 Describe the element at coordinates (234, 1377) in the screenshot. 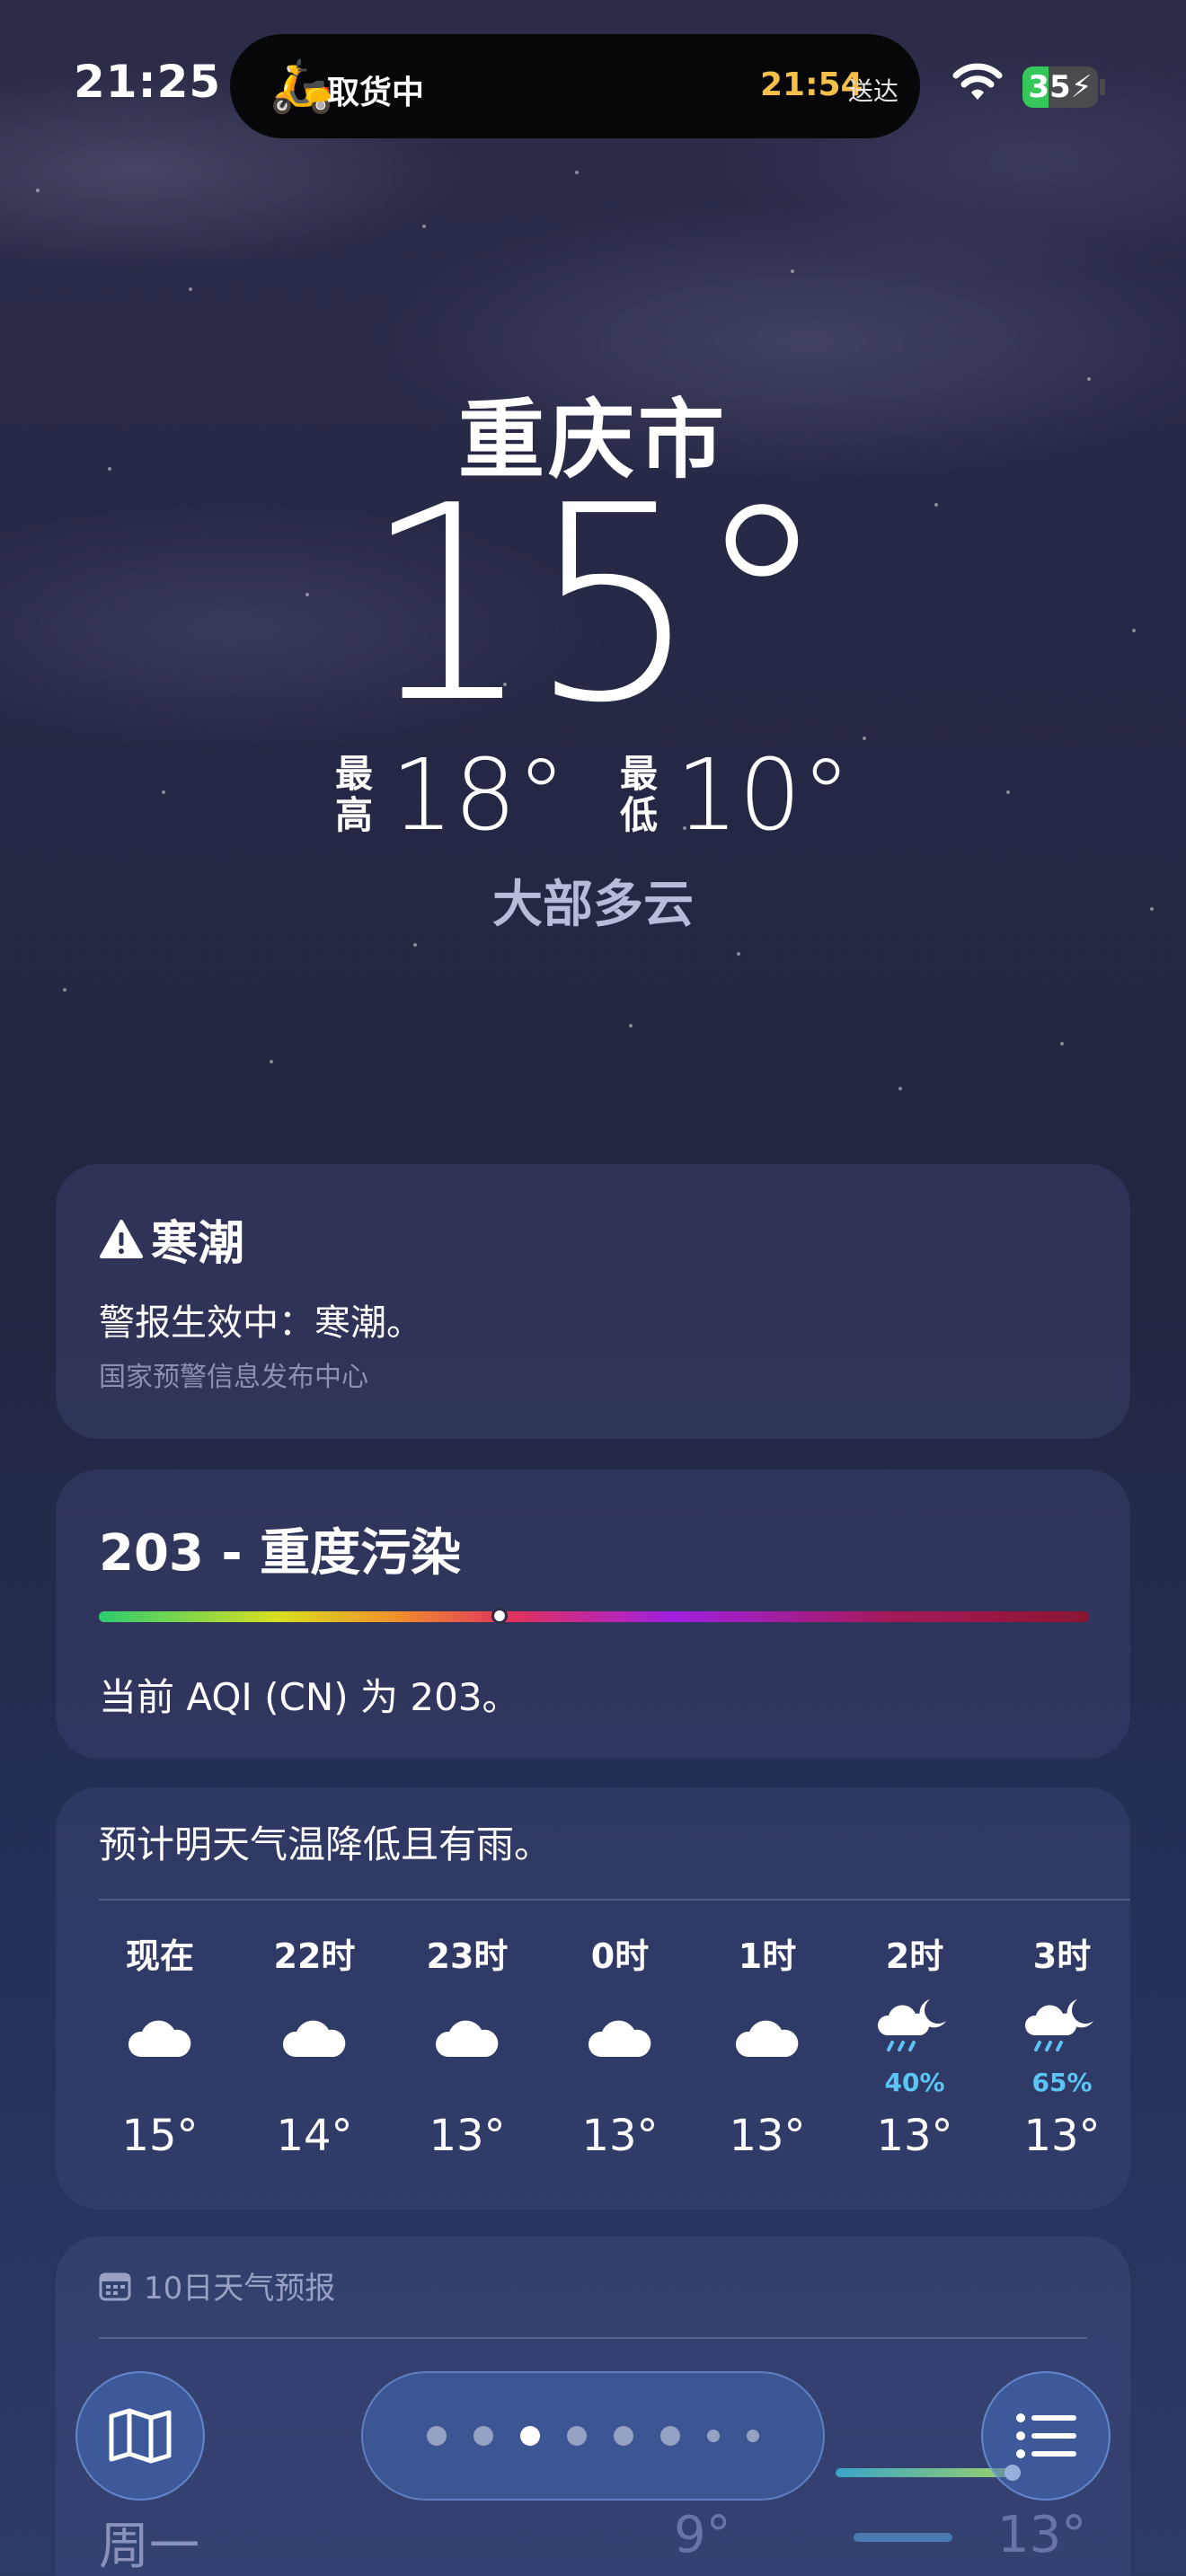

I see `alert-source: 国家预警信息发布中心` at that location.